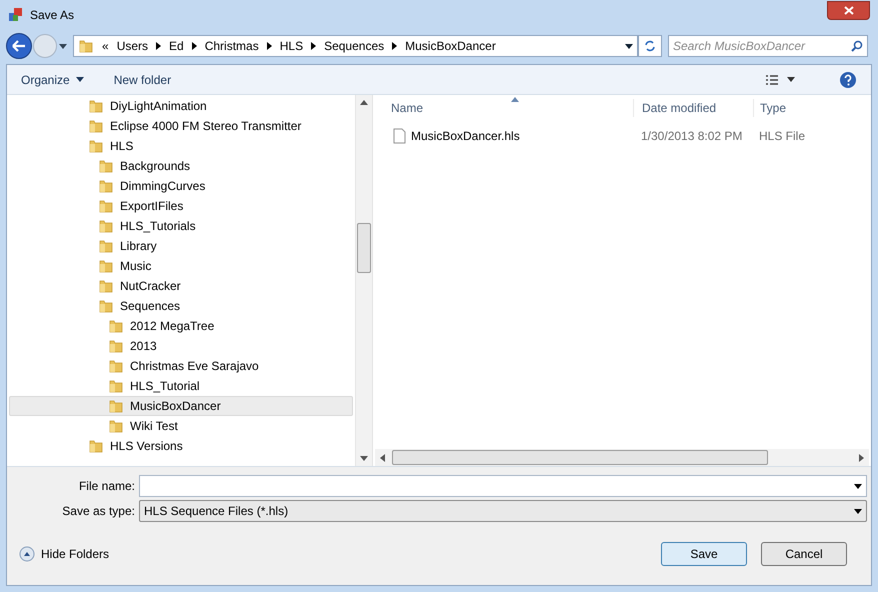 This screenshot has height=592, width=878. I want to click on list-view-icon, so click(772, 80).